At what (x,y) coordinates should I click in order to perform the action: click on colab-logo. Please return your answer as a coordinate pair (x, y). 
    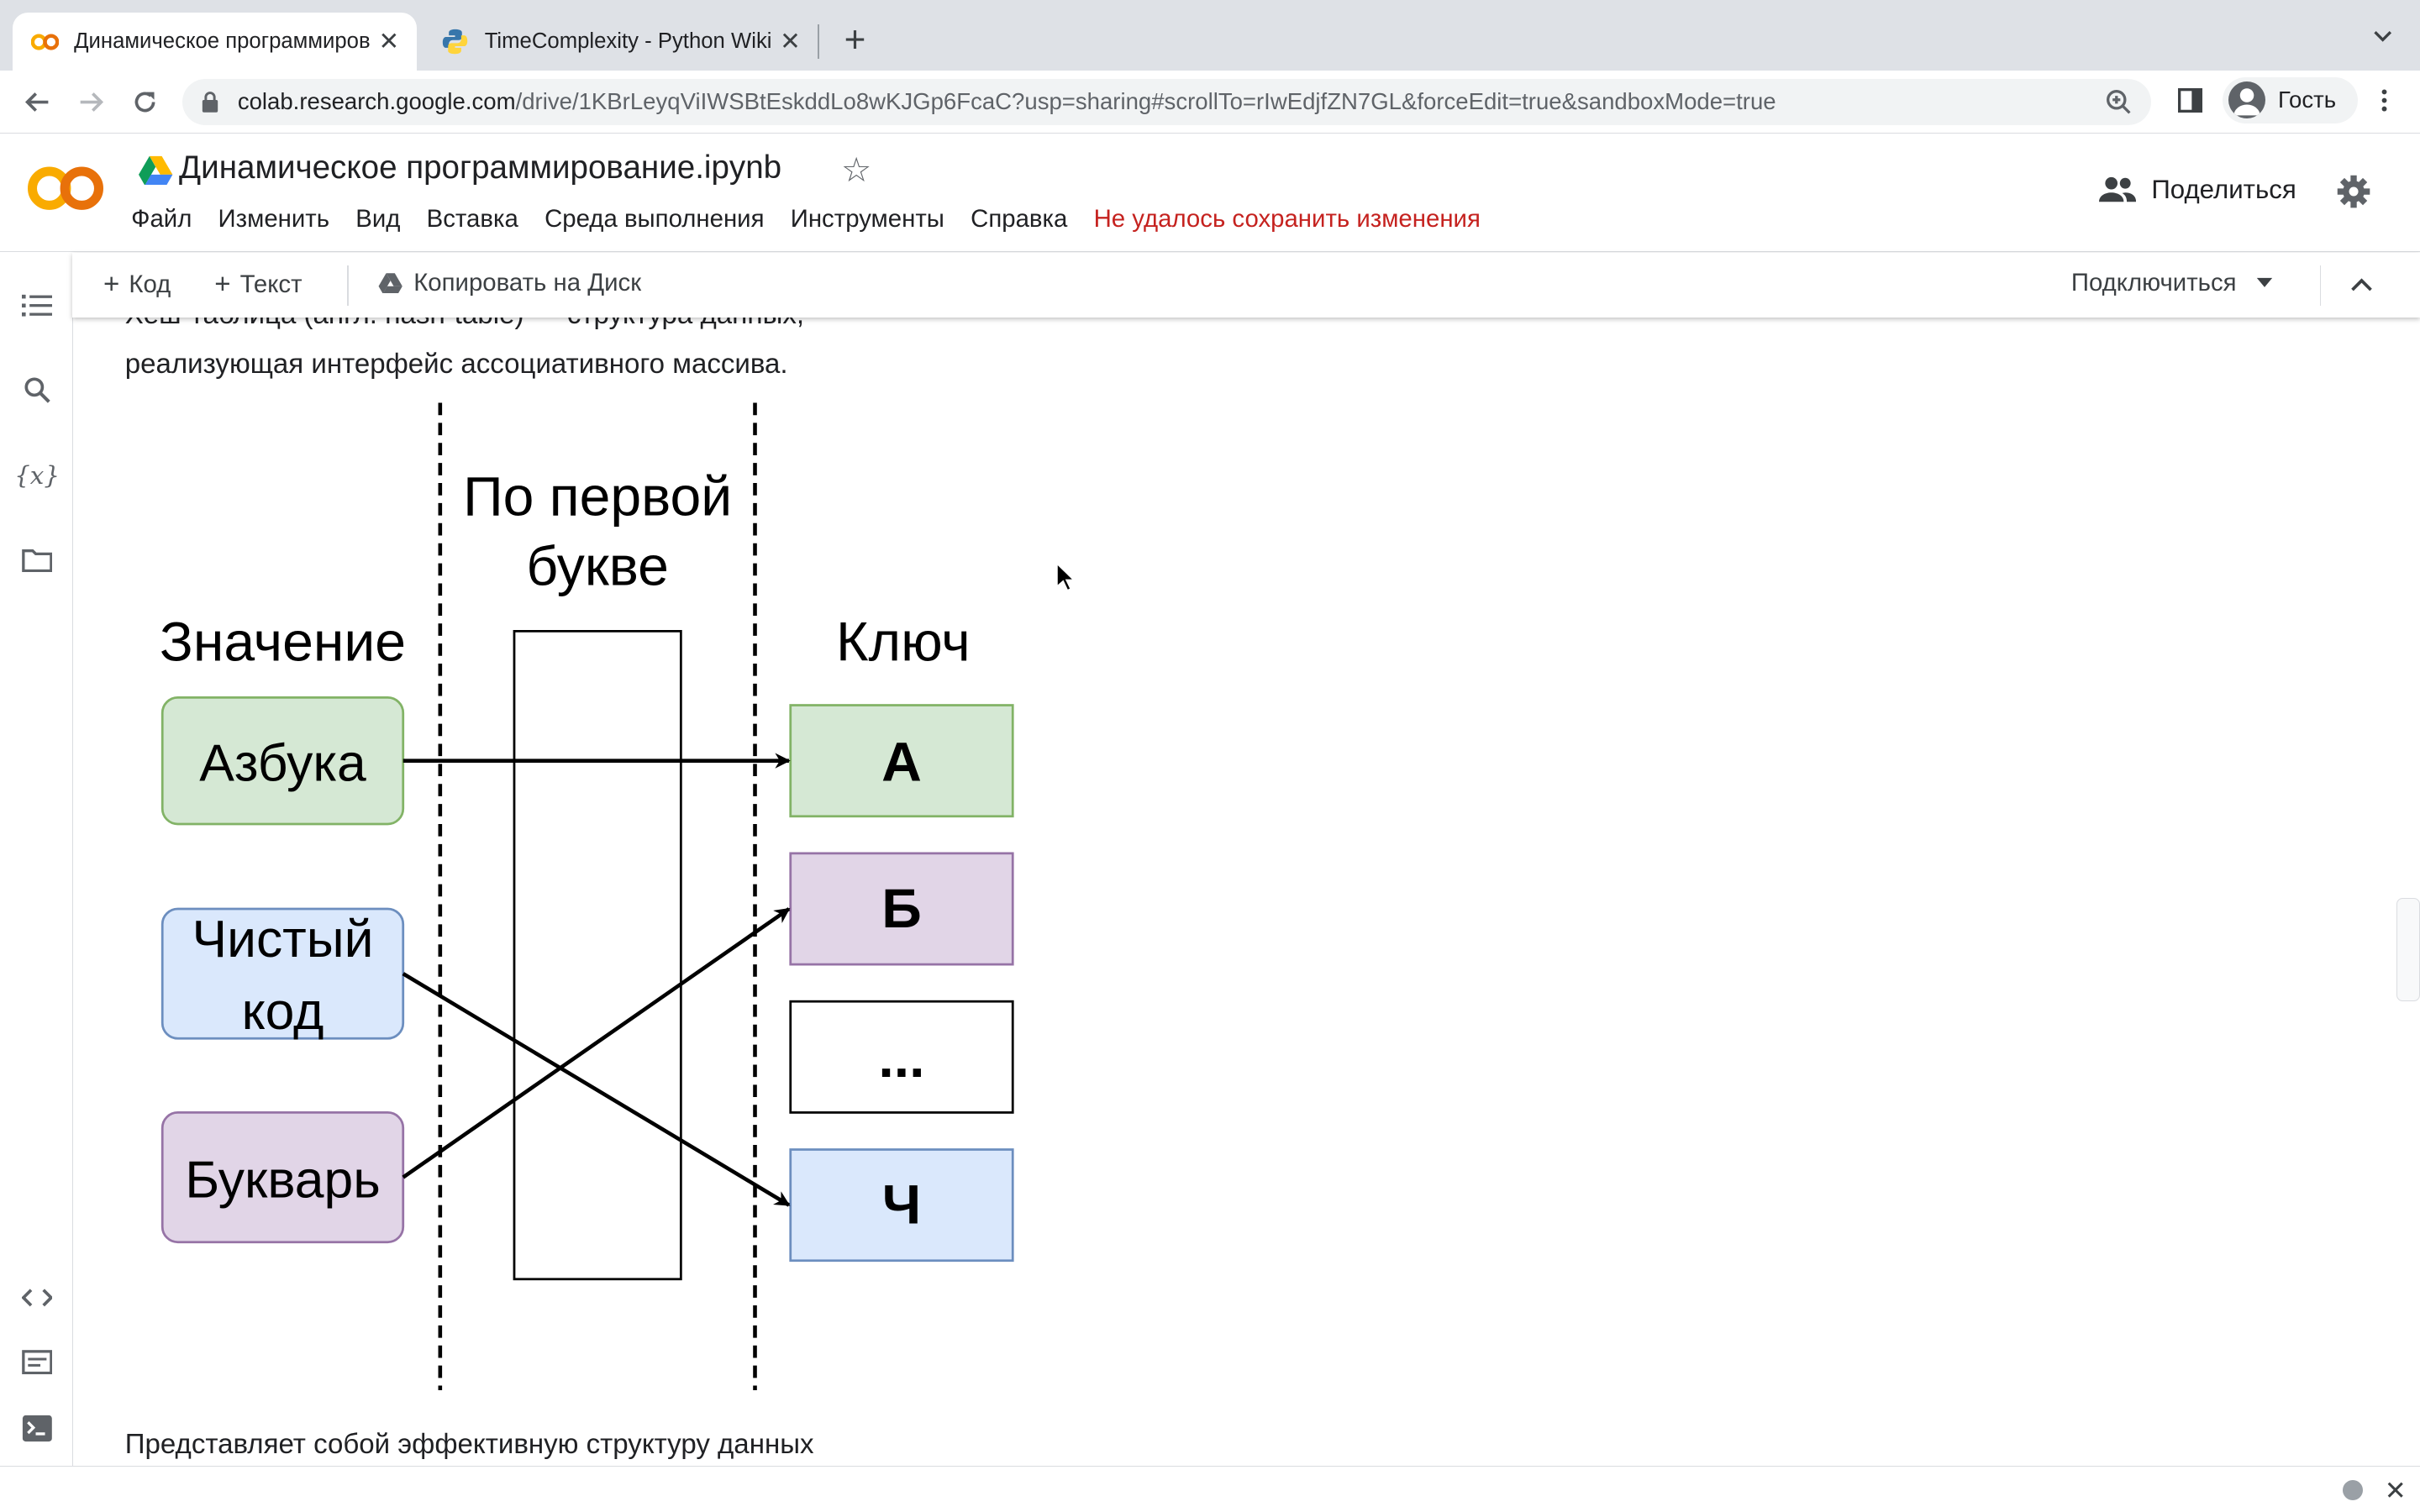
    Looking at the image, I should click on (66, 188).